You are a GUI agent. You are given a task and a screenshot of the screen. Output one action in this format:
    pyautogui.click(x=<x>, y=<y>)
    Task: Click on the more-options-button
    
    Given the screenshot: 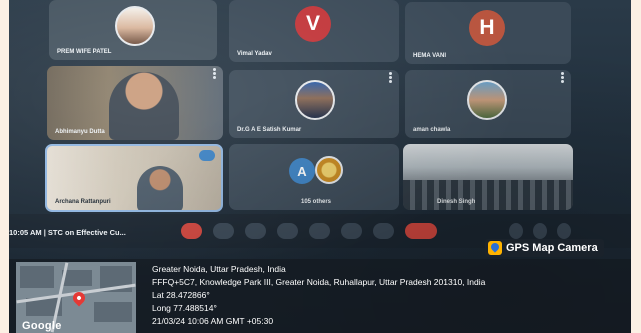 What is the action you would take?
    pyautogui.click(x=383, y=231)
    